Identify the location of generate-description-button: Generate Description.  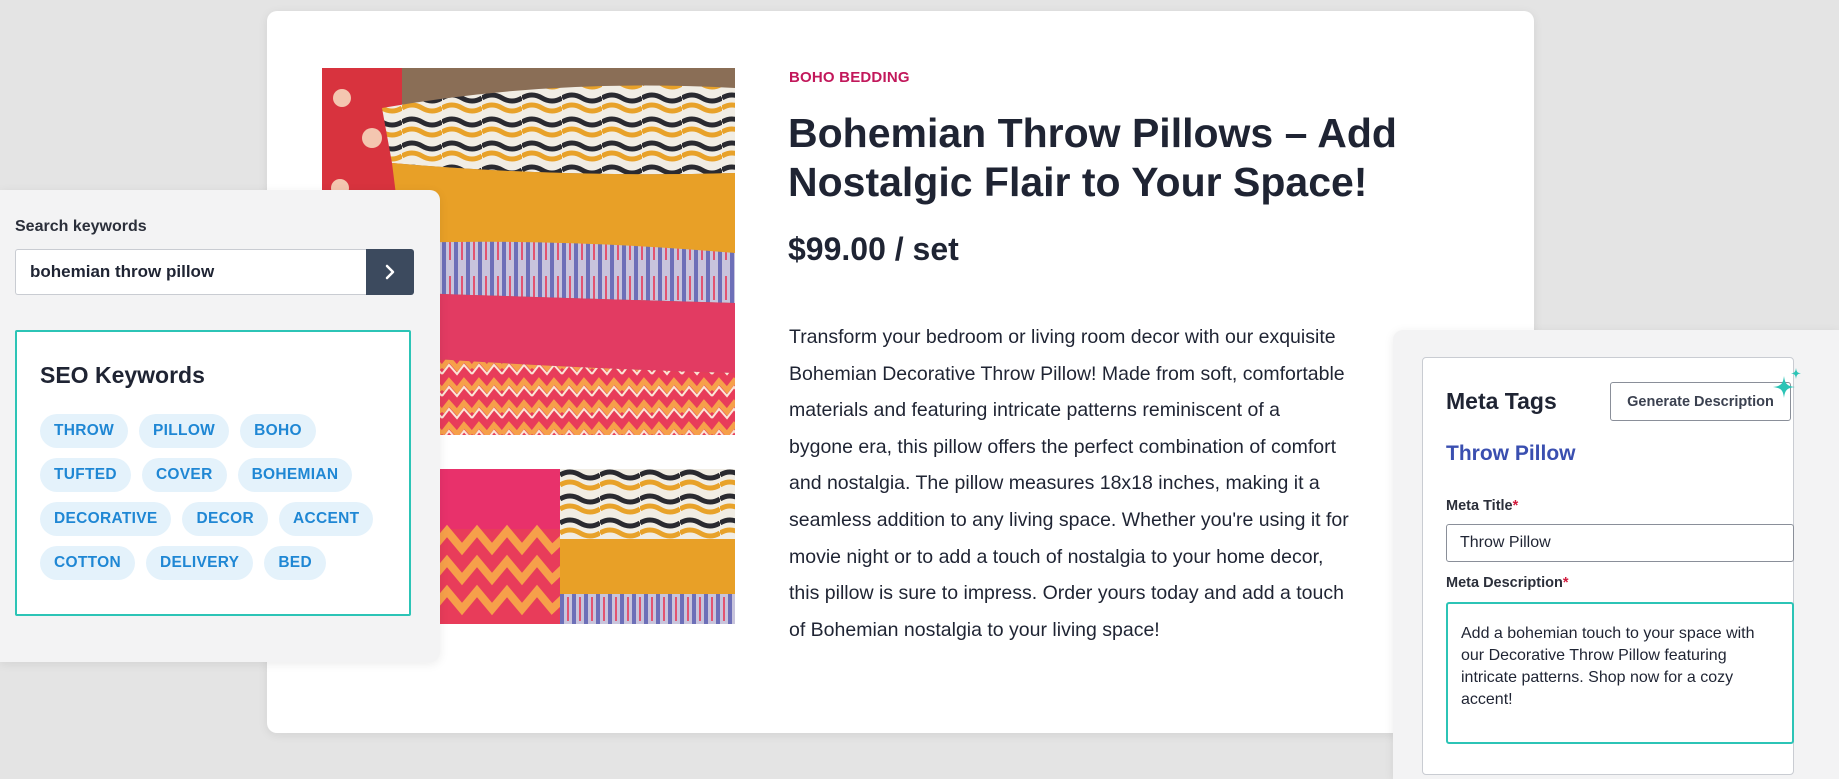
(1700, 401).